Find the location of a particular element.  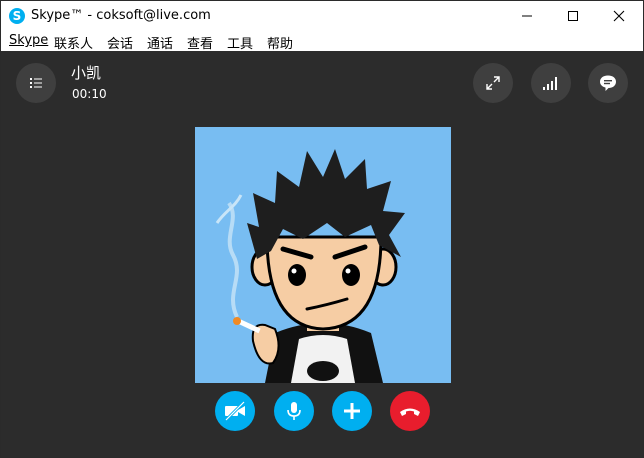

microphone-icon is located at coordinates (294, 411).